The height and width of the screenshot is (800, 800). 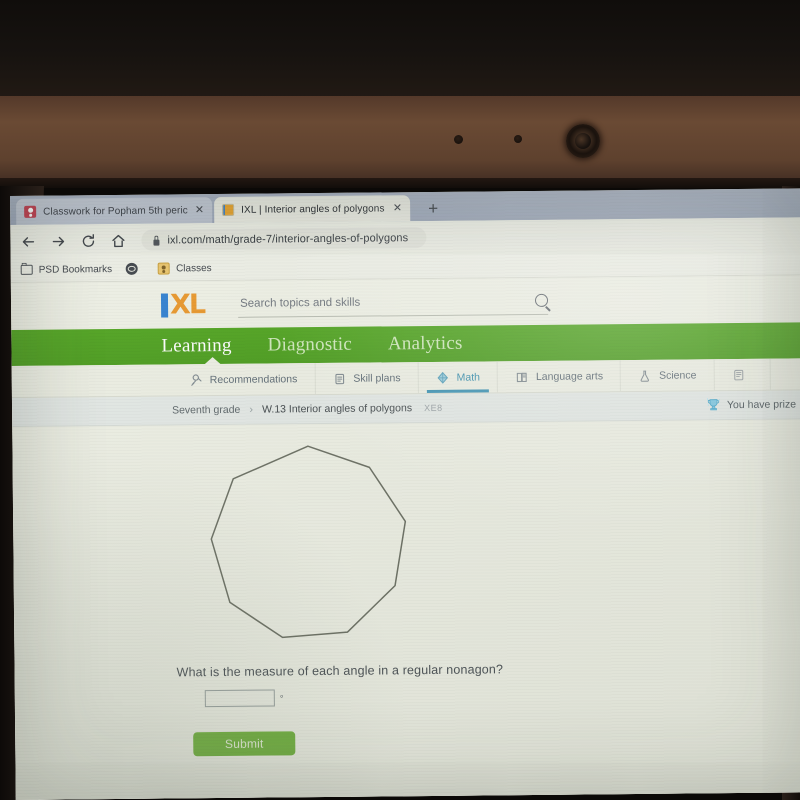 What do you see at coordinates (387, 302) in the screenshot?
I see `search-input` at bounding box center [387, 302].